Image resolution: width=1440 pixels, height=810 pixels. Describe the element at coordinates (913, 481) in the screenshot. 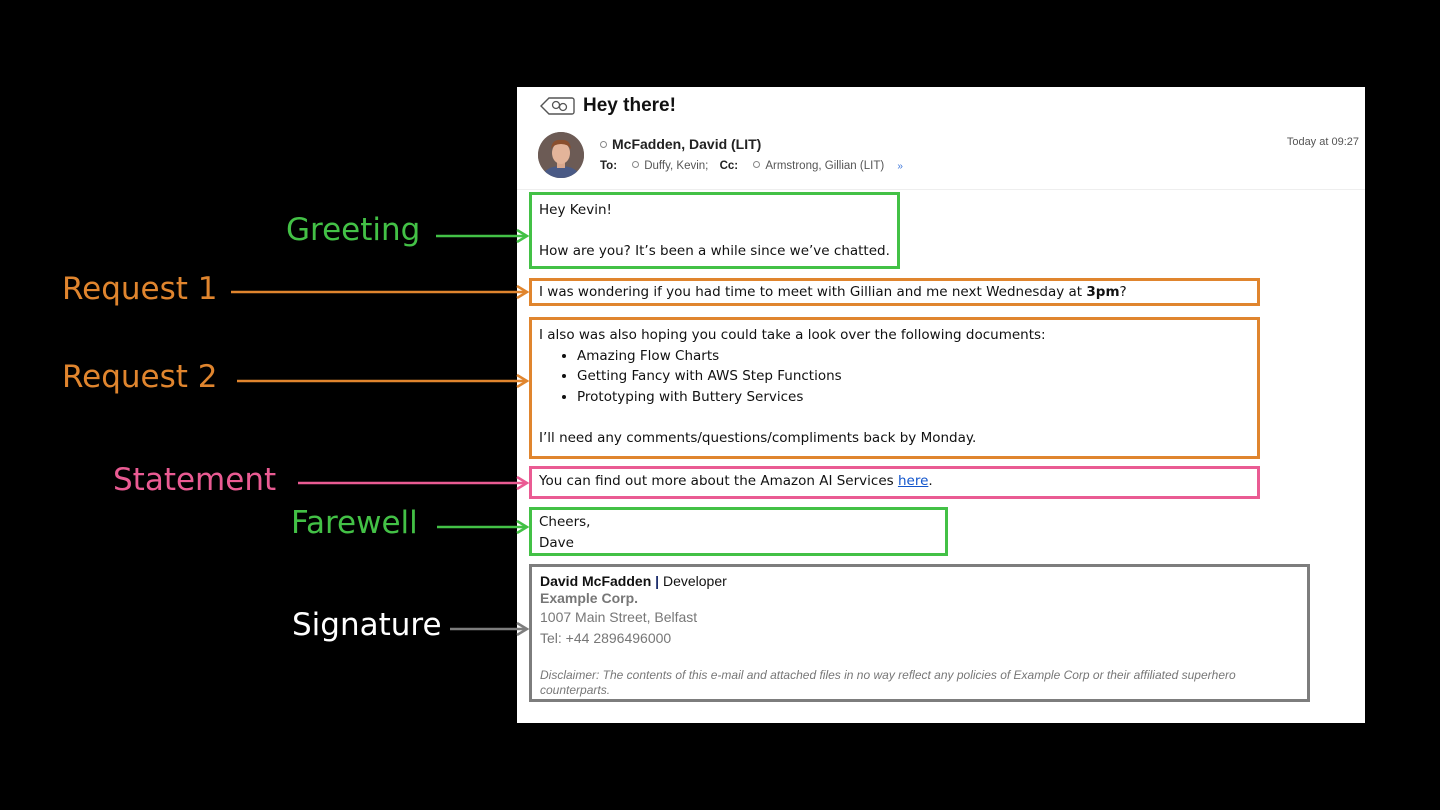

I see `statement-link: here` at that location.